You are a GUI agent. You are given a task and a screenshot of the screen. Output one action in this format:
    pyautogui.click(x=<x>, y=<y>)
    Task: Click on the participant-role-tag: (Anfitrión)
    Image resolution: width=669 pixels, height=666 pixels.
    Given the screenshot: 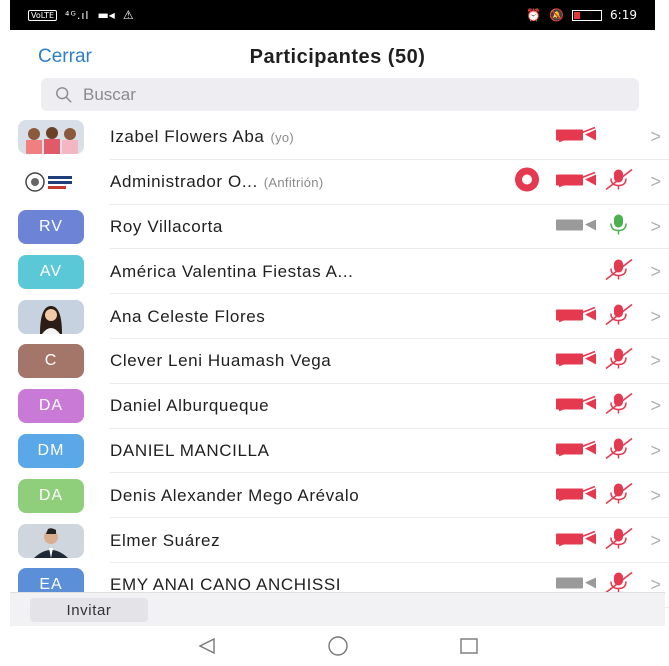 What is the action you would take?
    pyautogui.click(x=293, y=183)
    